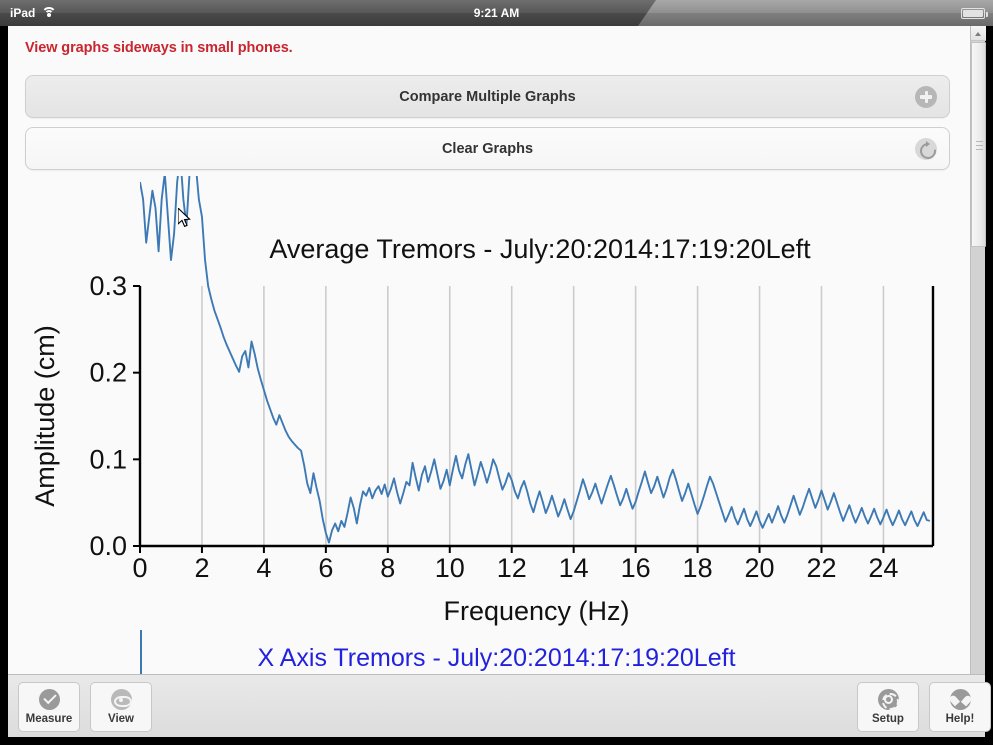  What do you see at coordinates (23, 13) in the screenshot?
I see `device-name: iPad` at bounding box center [23, 13].